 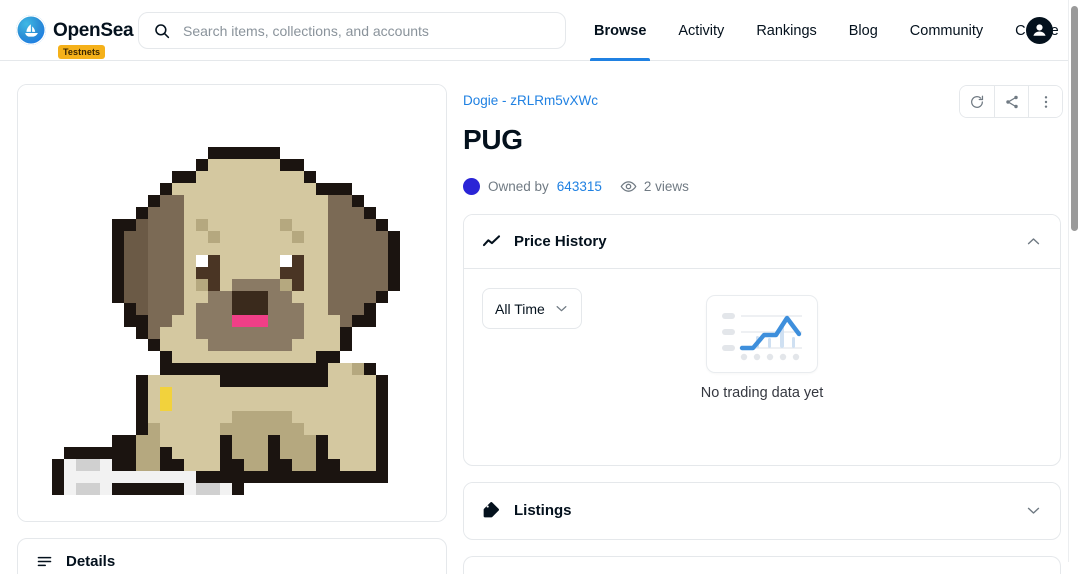 I want to click on brand-name: OpenSea, so click(x=93, y=30).